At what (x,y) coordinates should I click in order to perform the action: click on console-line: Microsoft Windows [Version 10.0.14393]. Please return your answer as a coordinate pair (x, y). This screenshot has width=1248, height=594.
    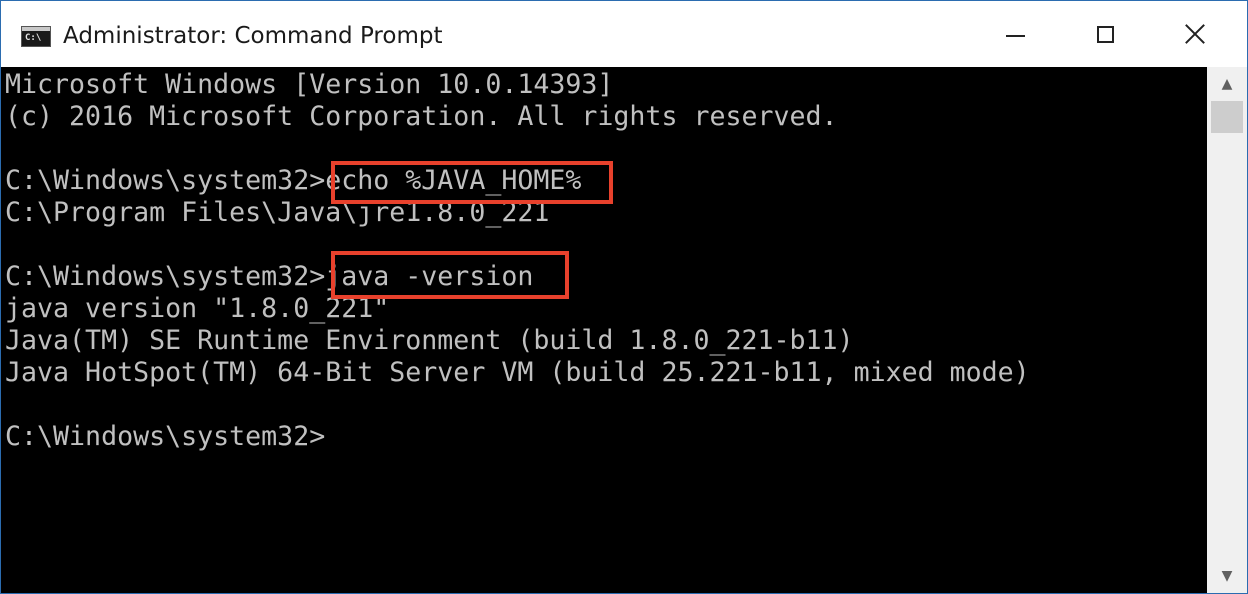
    Looking at the image, I should click on (309, 84).